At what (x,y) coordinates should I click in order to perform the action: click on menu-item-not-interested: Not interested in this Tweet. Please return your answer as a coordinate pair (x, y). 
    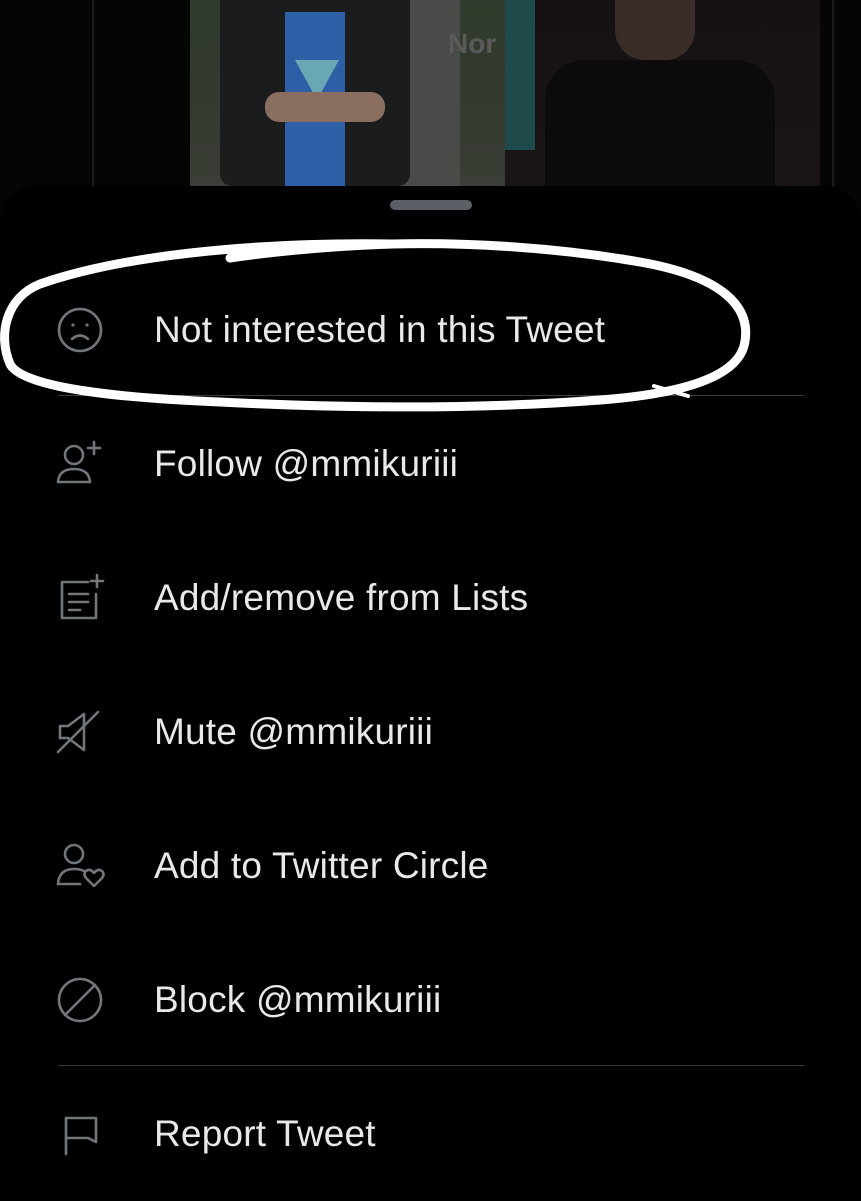
    Looking at the image, I should click on (430, 330).